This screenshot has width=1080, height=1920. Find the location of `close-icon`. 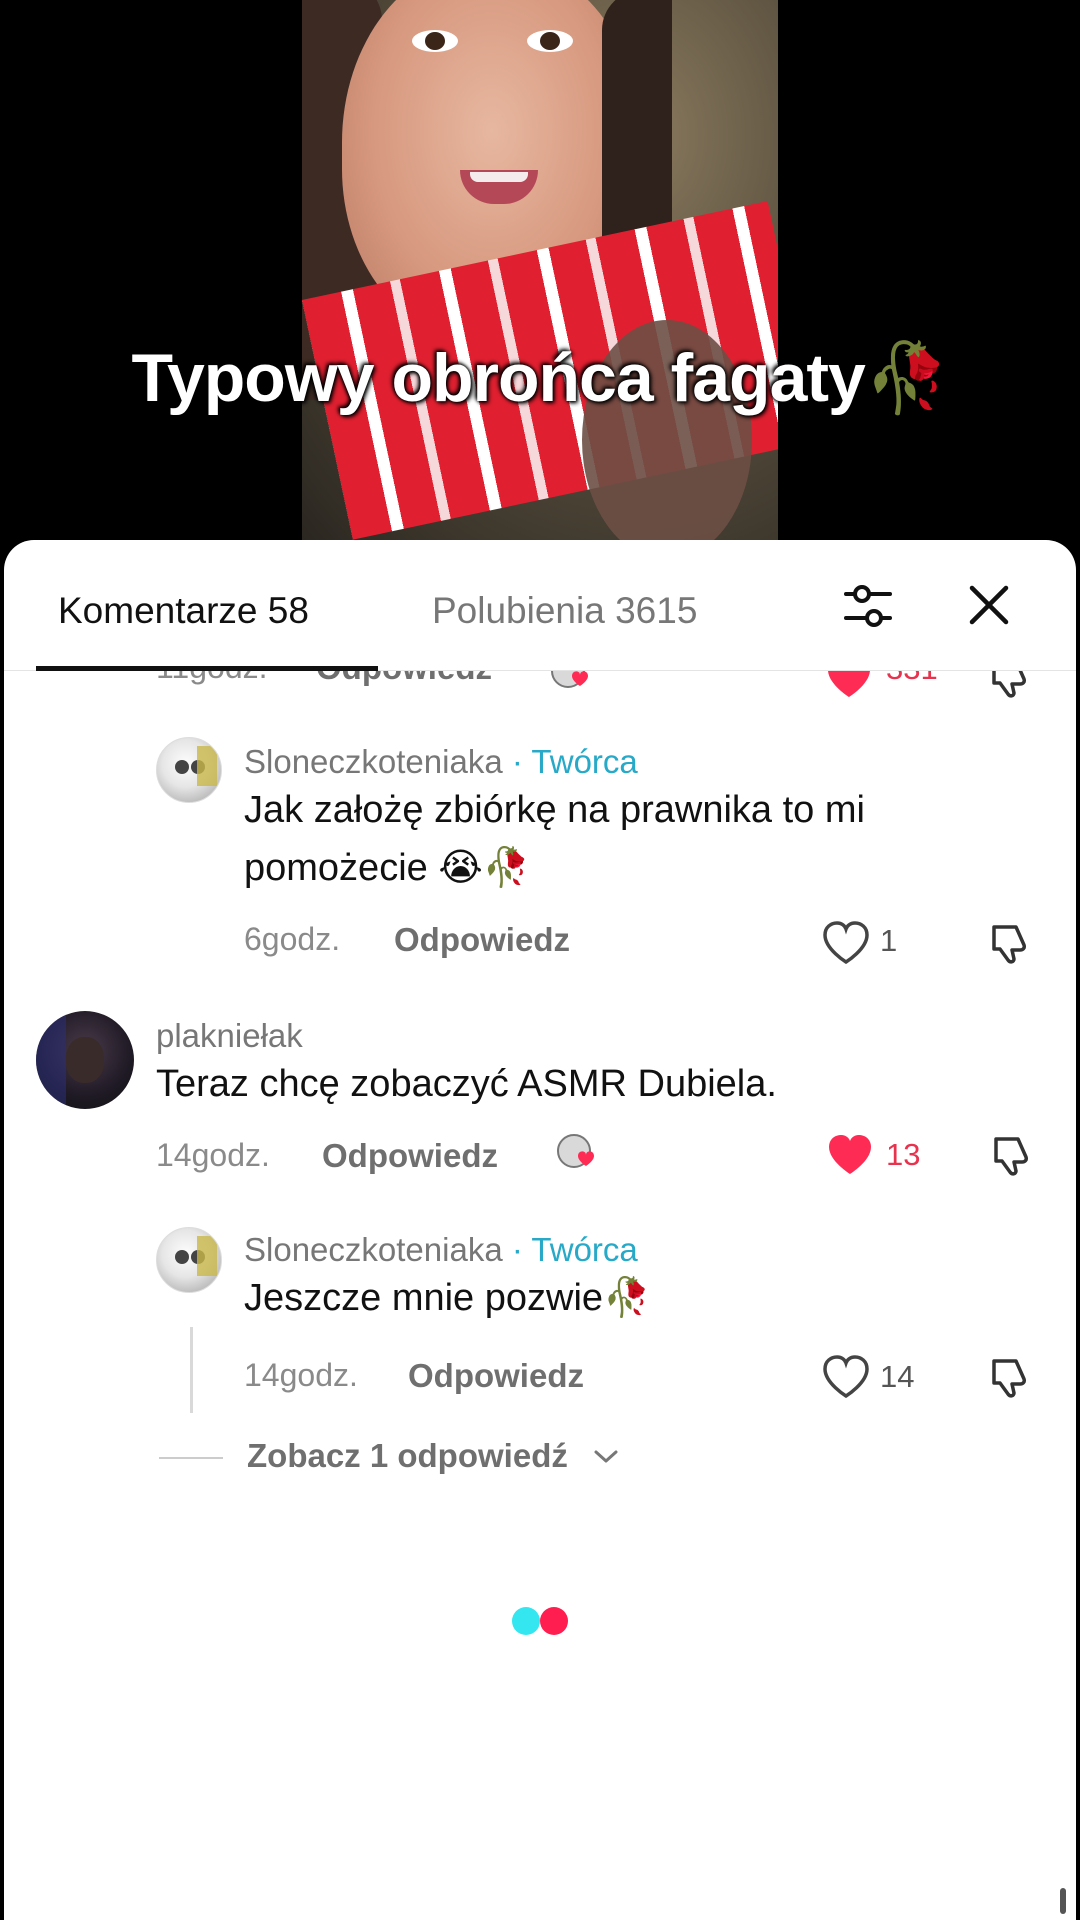

close-icon is located at coordinates (989, 605).